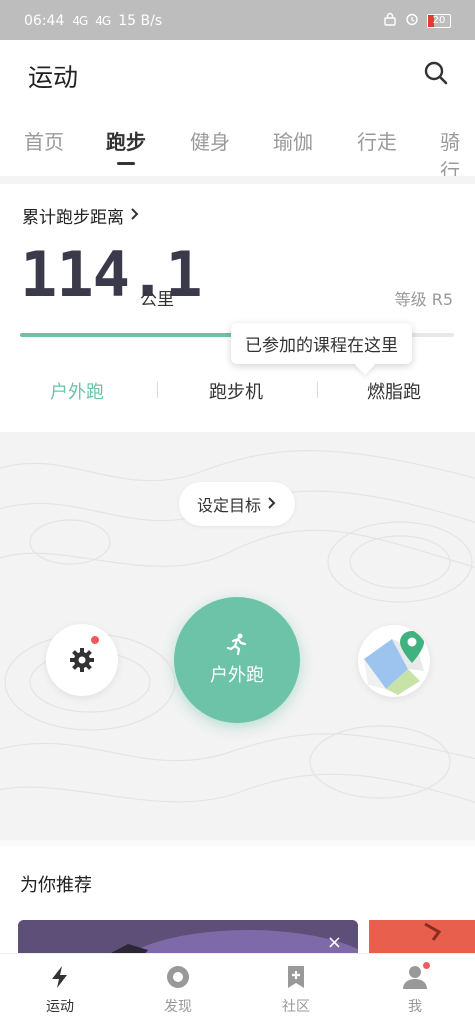 The width and height of the screenshot is (475, 1030). What do you see at coordinates (296, 1007) in the screenshot?
I see `nav-community-label: 社区` at bounding box center [296, 1007].